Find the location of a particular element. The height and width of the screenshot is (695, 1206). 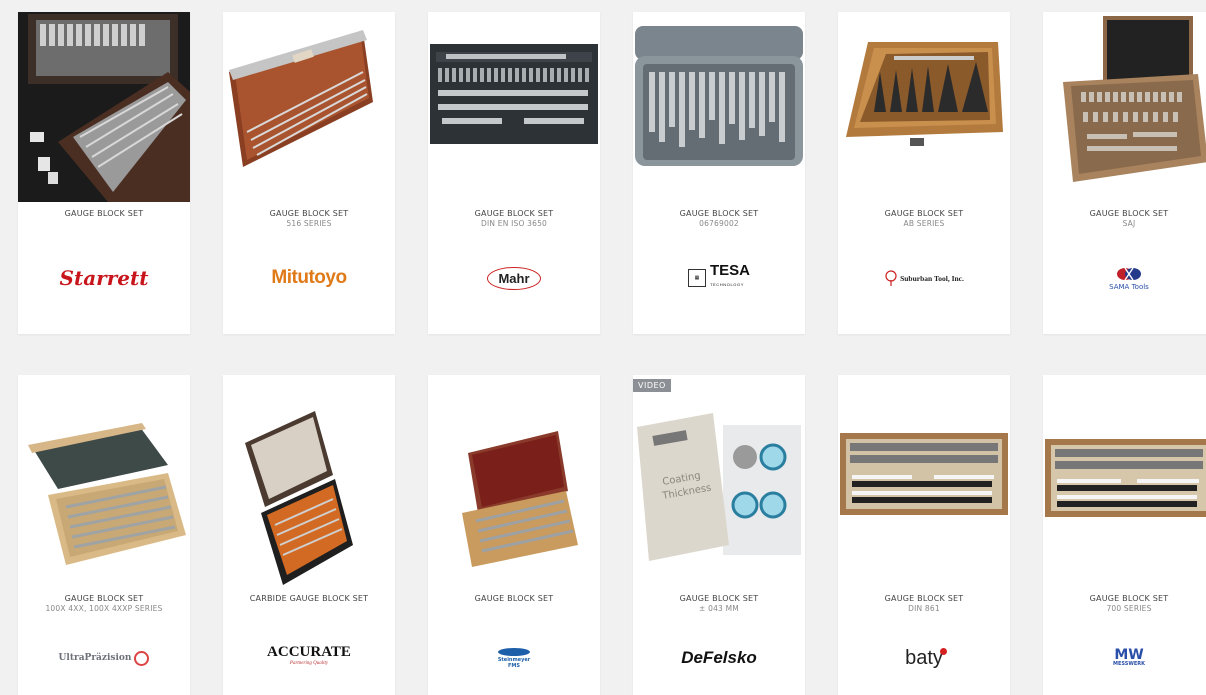

product-card: GAUGE BLOCK SET DIN EN ISO 3650 Mahr is located at coordinates (514, 173).